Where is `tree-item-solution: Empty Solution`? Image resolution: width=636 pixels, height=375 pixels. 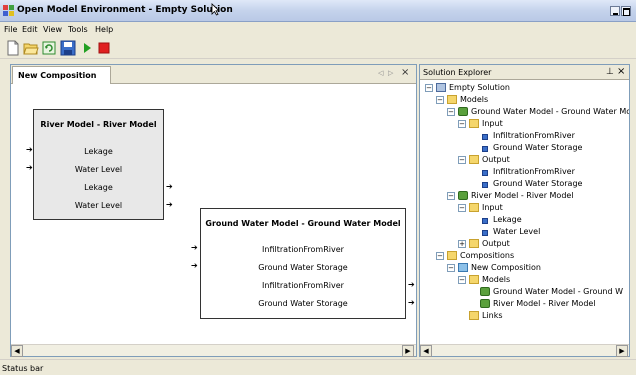 tree-item-solution: Empty Solution is located at coordinates (479, 89).